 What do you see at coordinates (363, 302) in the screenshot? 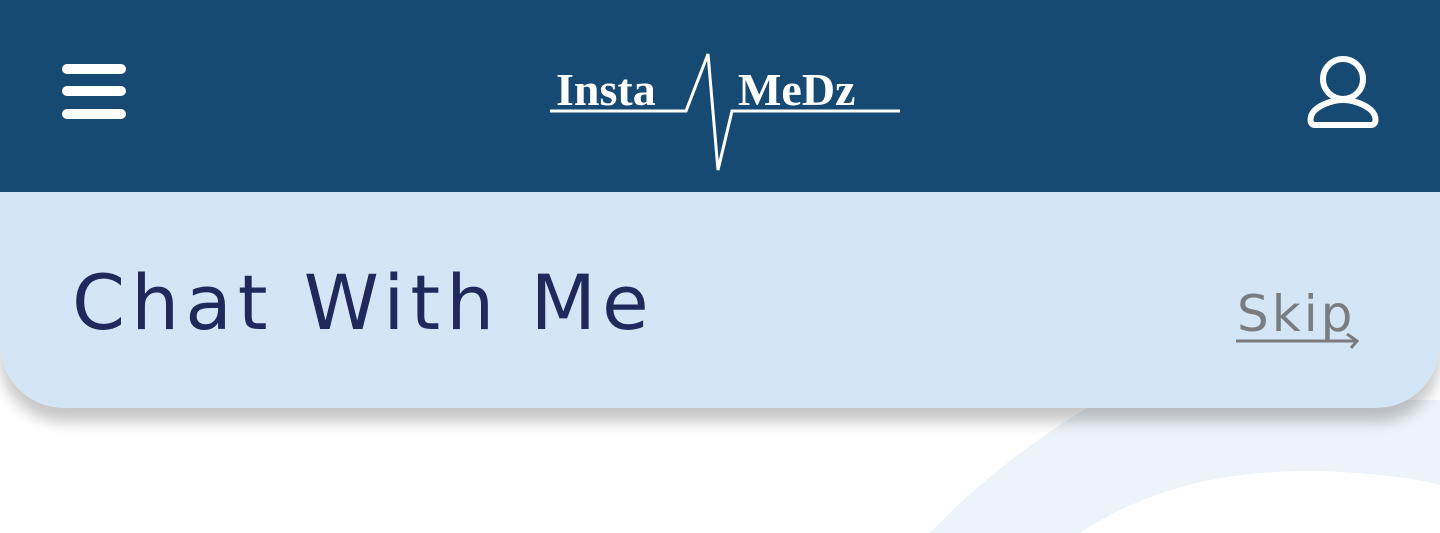
I see `chat-title: Chat With Me` at bounding box center [363, 302].